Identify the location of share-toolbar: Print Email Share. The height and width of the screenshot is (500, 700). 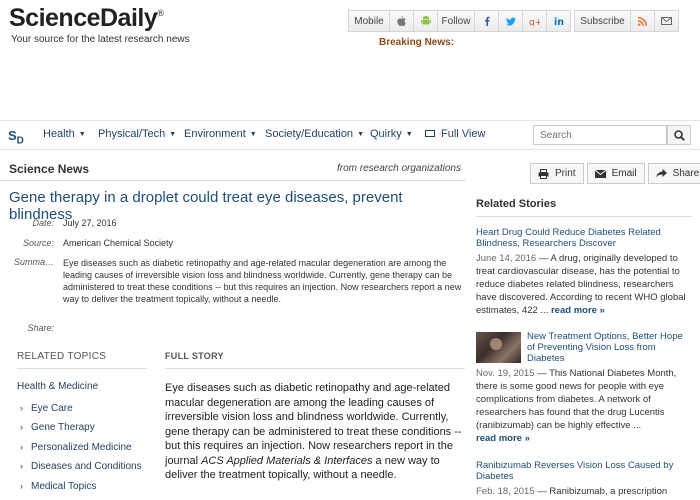
(615, 173).